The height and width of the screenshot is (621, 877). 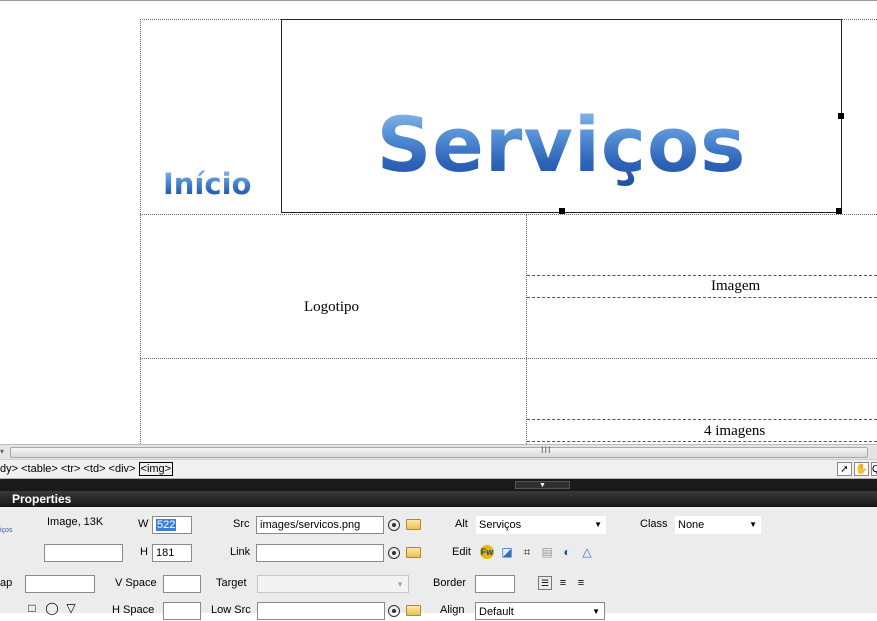 What do you see at coordinates (6, 530) in the screenshot?
I see `element-id-stub: iços` at bounding box center [6, 530].